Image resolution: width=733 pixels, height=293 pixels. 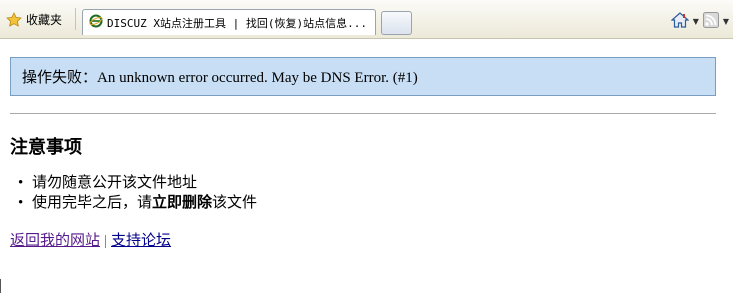 I want to click on notice-item: 请勿随意公开该文件地址, so click(x=137, y=183).